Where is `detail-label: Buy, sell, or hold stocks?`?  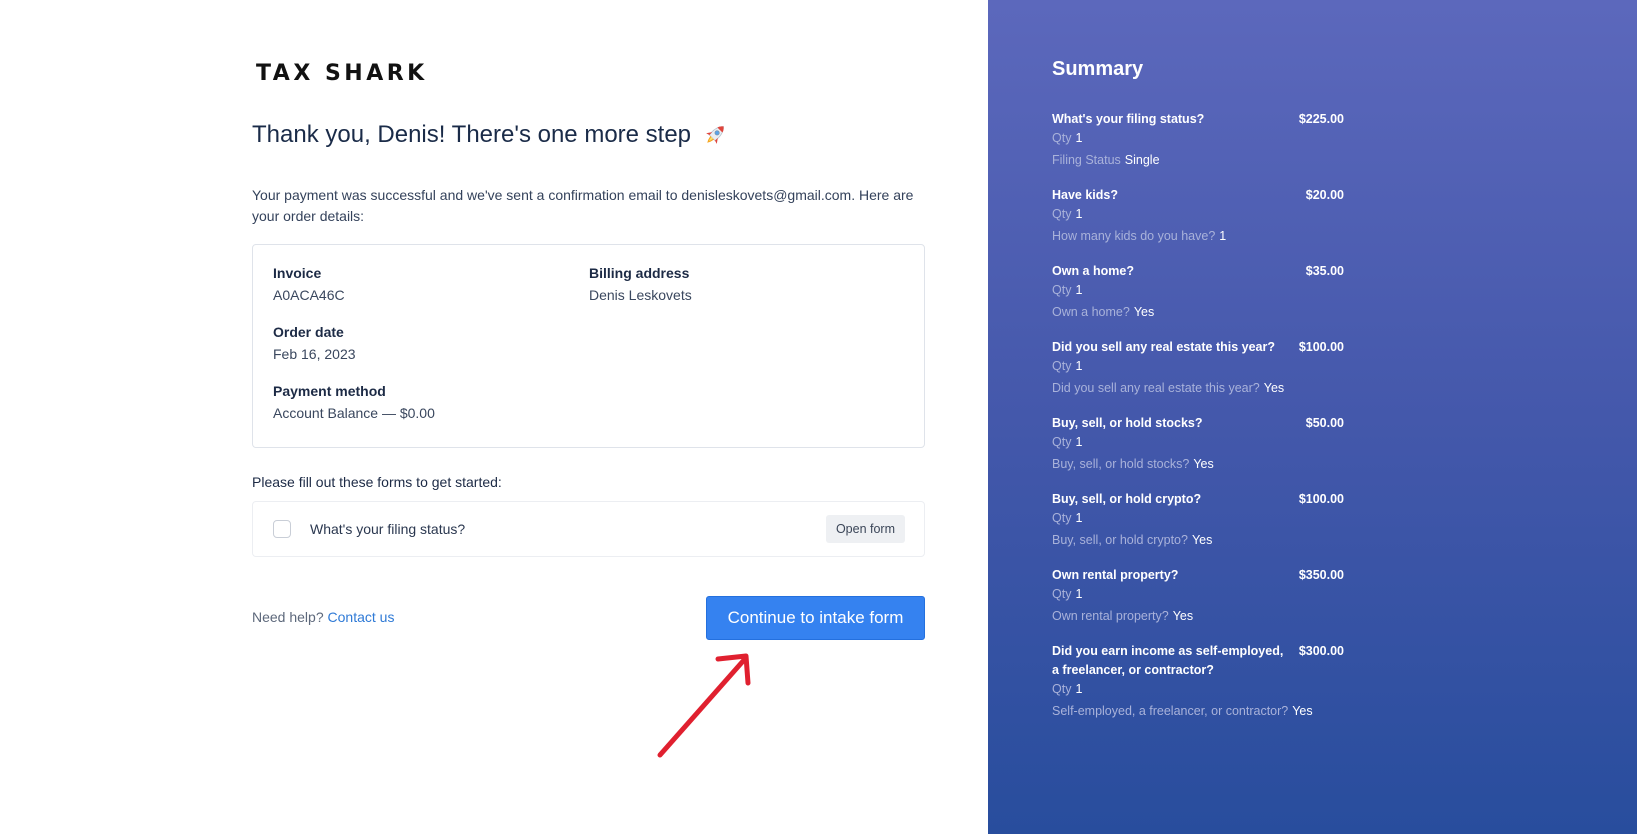
detail-label: Buy, sell, or hold stocks? is located at coordinates (1121, 464).